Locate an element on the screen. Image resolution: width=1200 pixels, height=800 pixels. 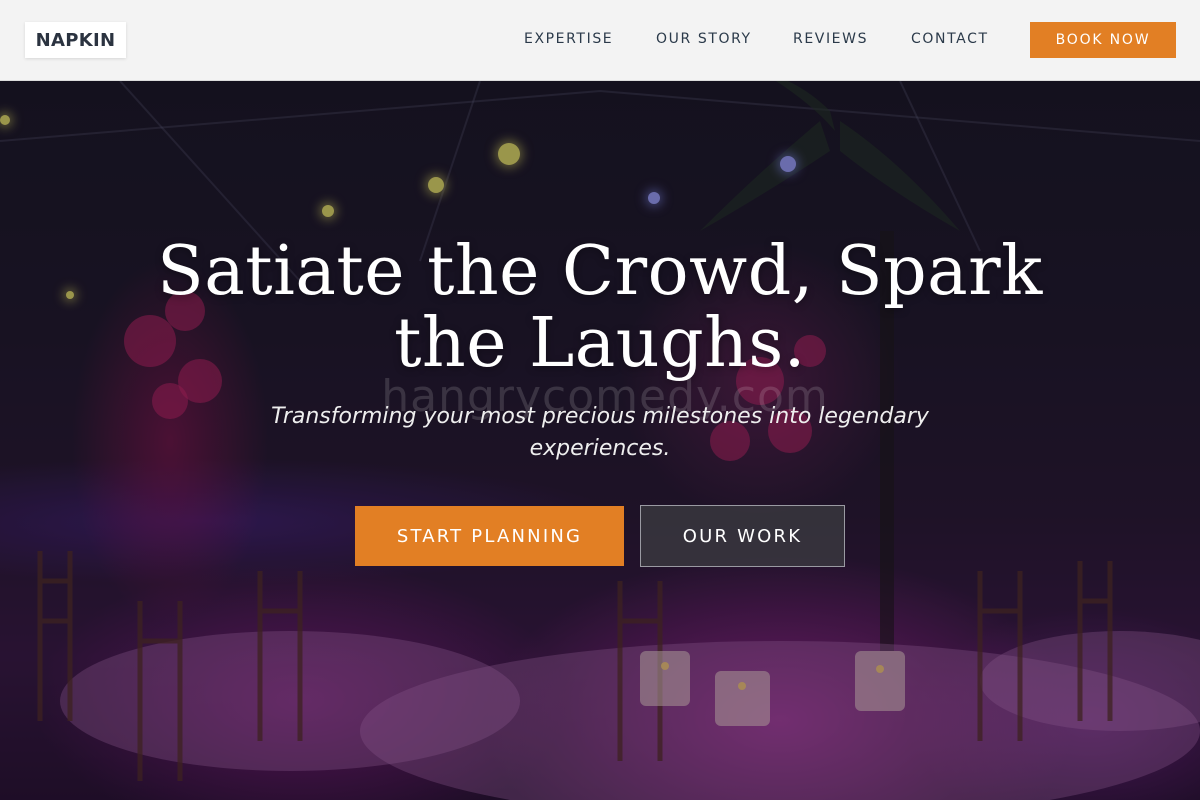
hero-title-line-1: Satiate the Crowd, Spark is located at coordinates (600, 271).